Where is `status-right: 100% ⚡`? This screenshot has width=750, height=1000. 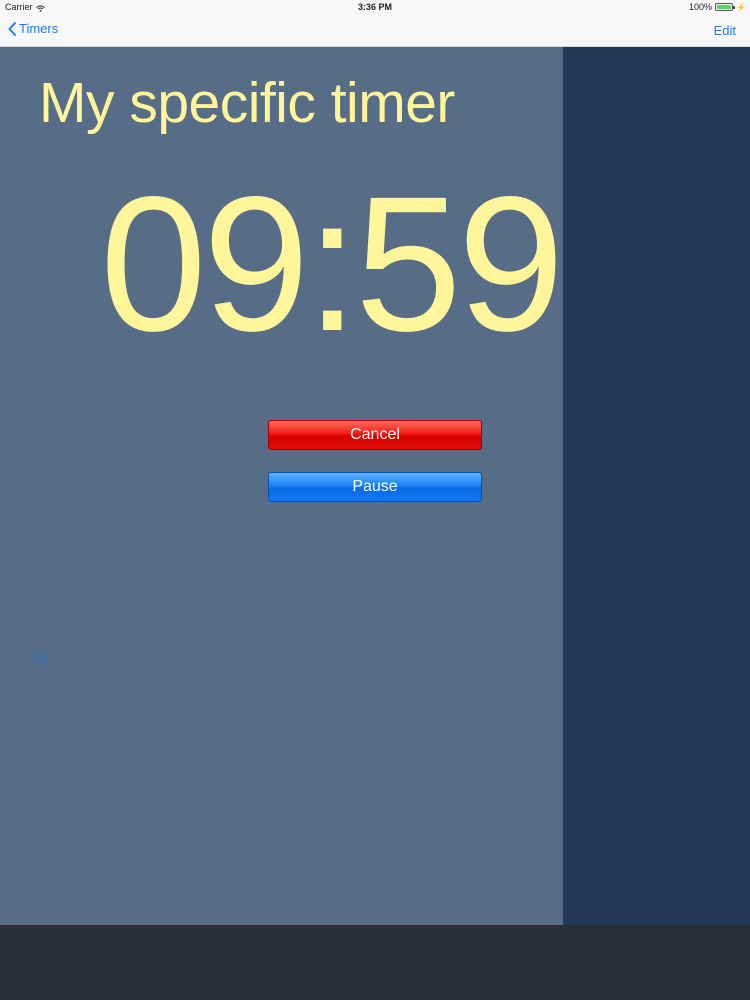 status-right: 100% ⚡ is located at coordinates (717, 7).